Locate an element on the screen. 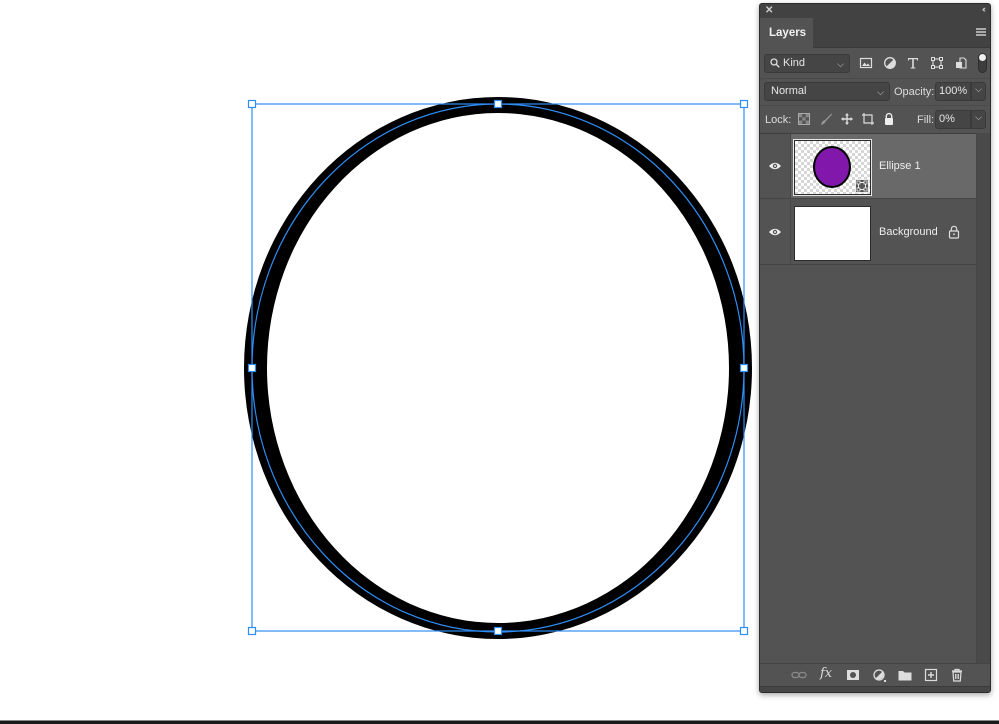  transform-handle-bottom-right is located at coordinates (744, 631).